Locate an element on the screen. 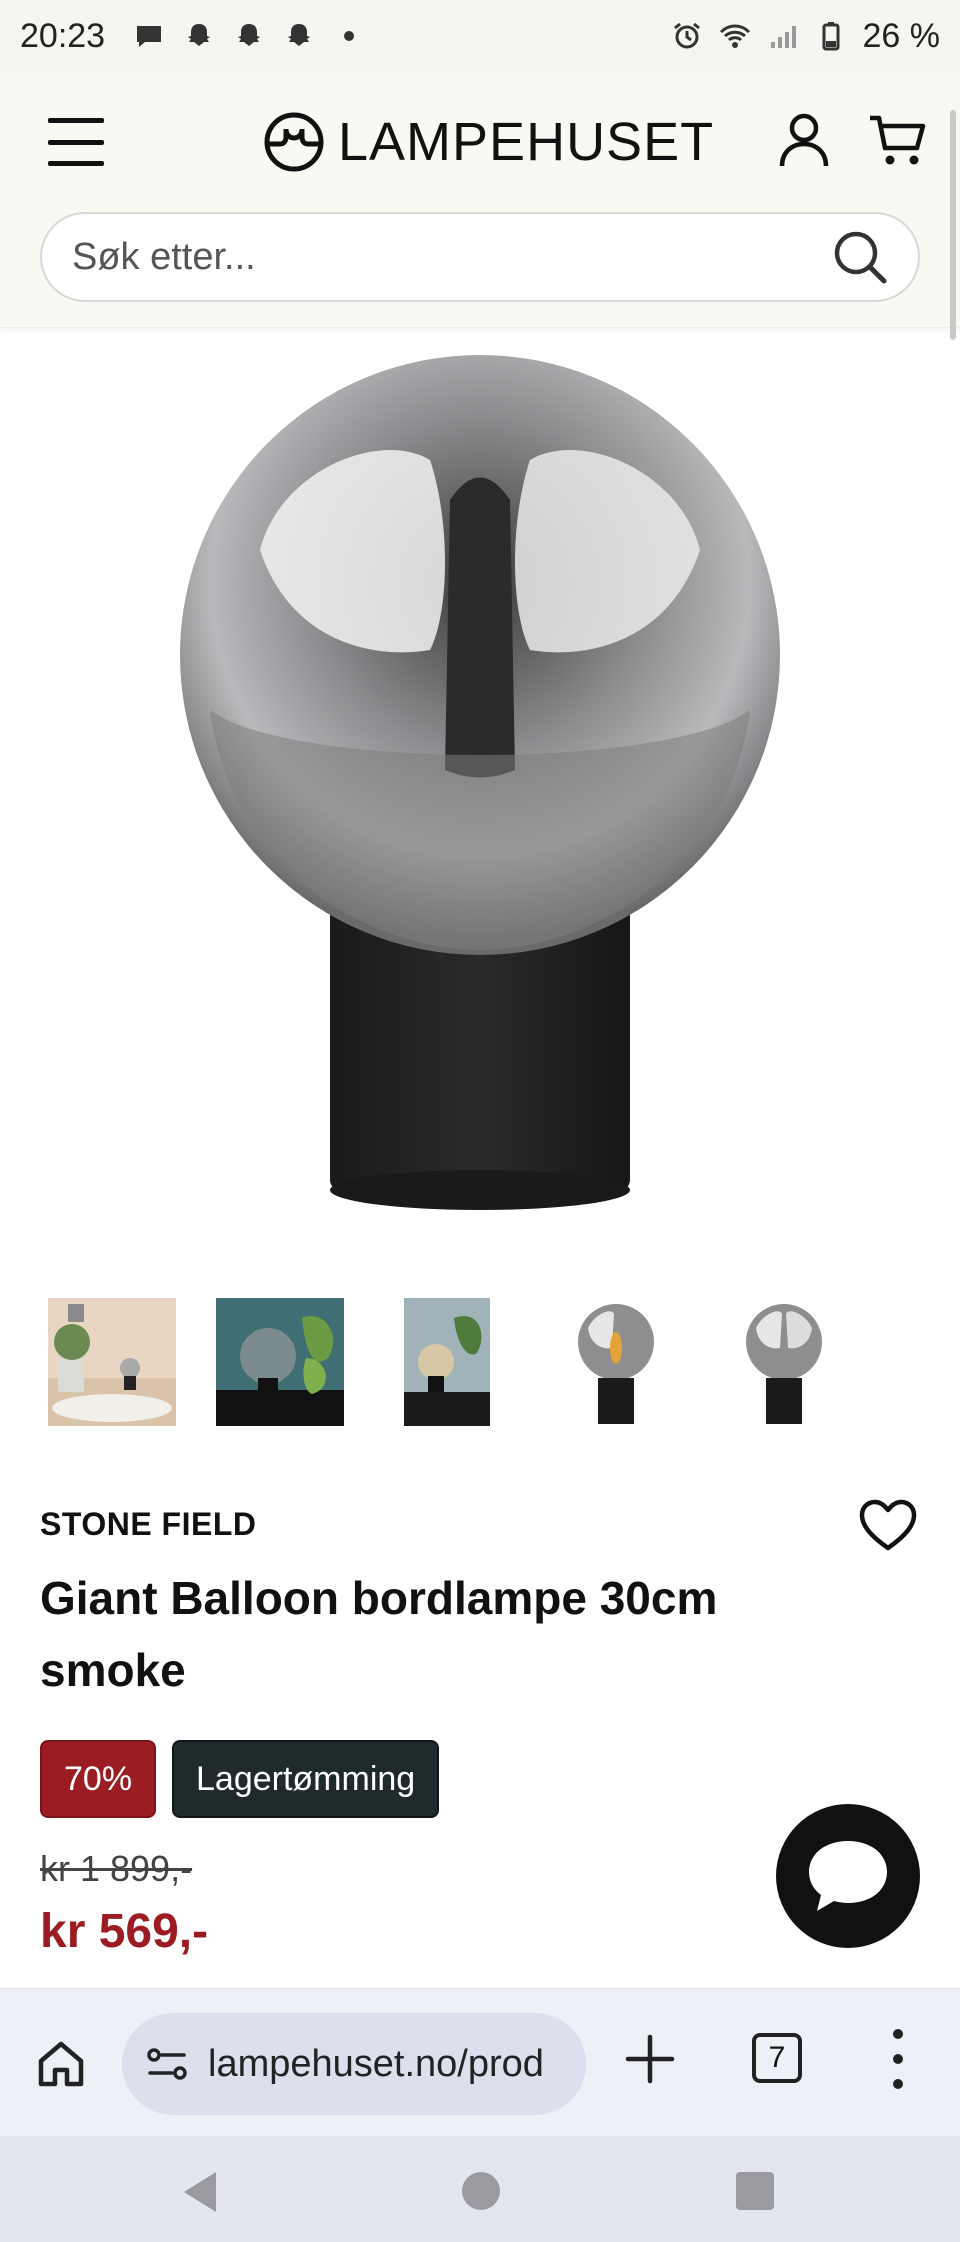 The width and height of the screenshot is (960, 2242). status-time: 20:23 is located at coordinates (63, 35).